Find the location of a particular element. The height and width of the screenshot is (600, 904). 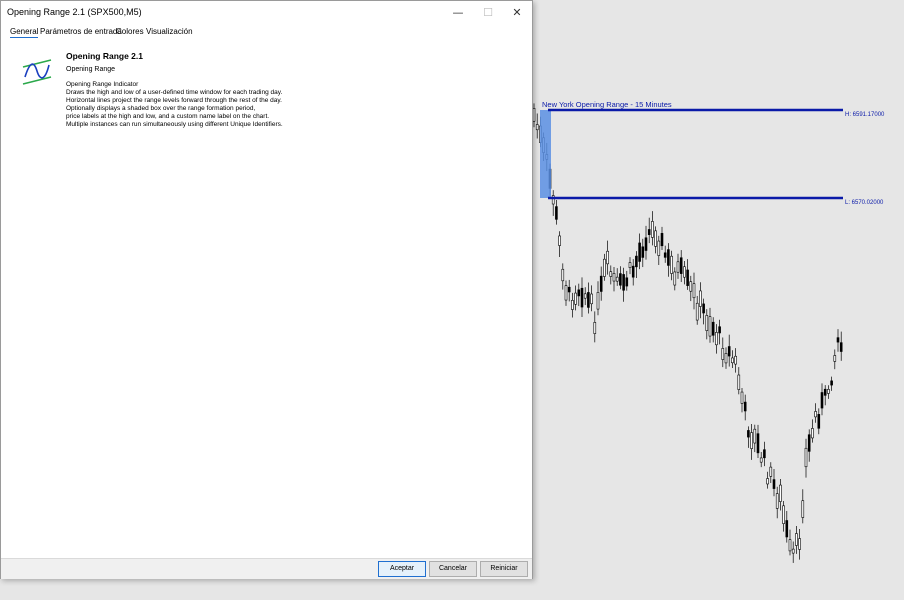

indicator-icon is located at coordinates (37, 72).